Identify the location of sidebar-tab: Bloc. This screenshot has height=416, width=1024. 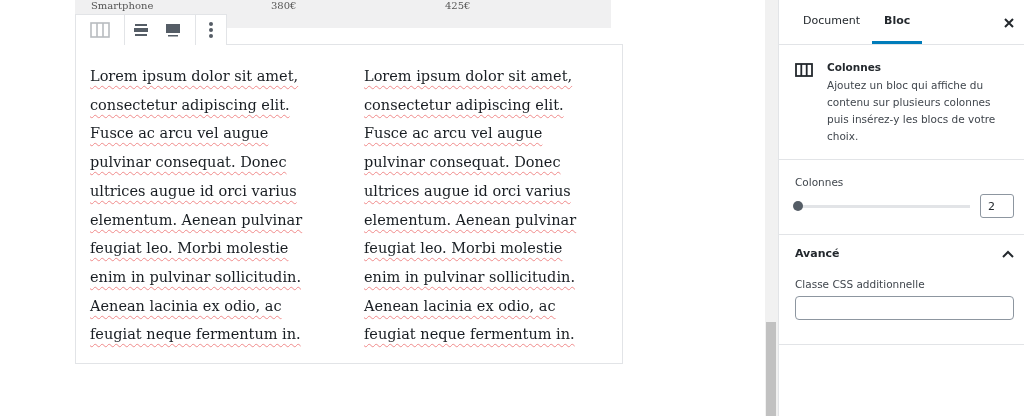
(897, 22).